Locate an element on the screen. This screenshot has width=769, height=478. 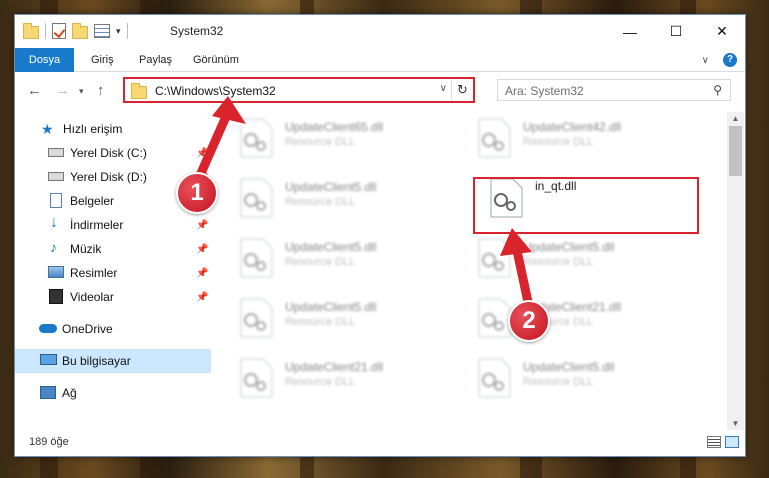
step-badge-2: 2 is located at coordinates (529, 321).